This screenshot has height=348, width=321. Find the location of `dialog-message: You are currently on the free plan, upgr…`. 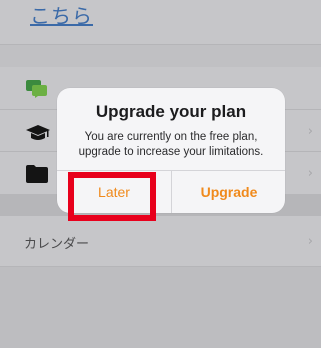

dialog-message: You are currently on the free plan, upgr… is located at coordinates (171, 144).